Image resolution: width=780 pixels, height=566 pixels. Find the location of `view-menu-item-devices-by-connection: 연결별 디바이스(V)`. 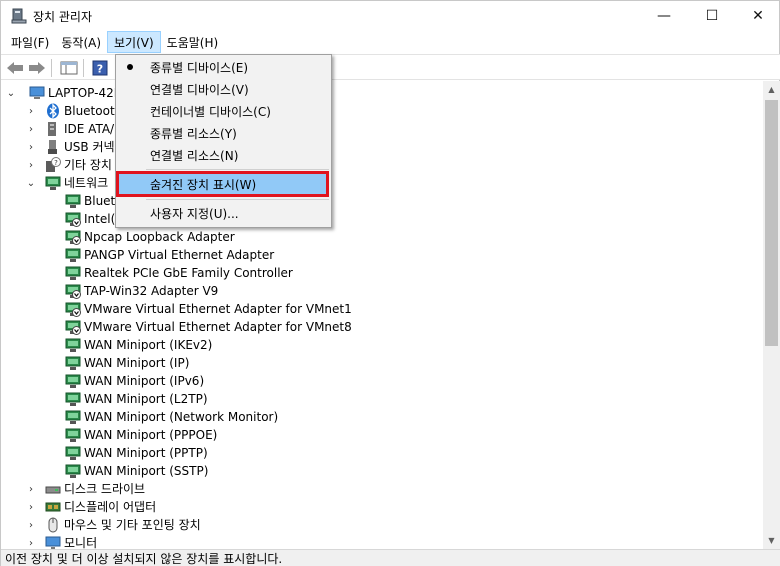

view-menu-item-devices-by-connection: 연결별 디바이스(V) is located at coordinates (223, 89).